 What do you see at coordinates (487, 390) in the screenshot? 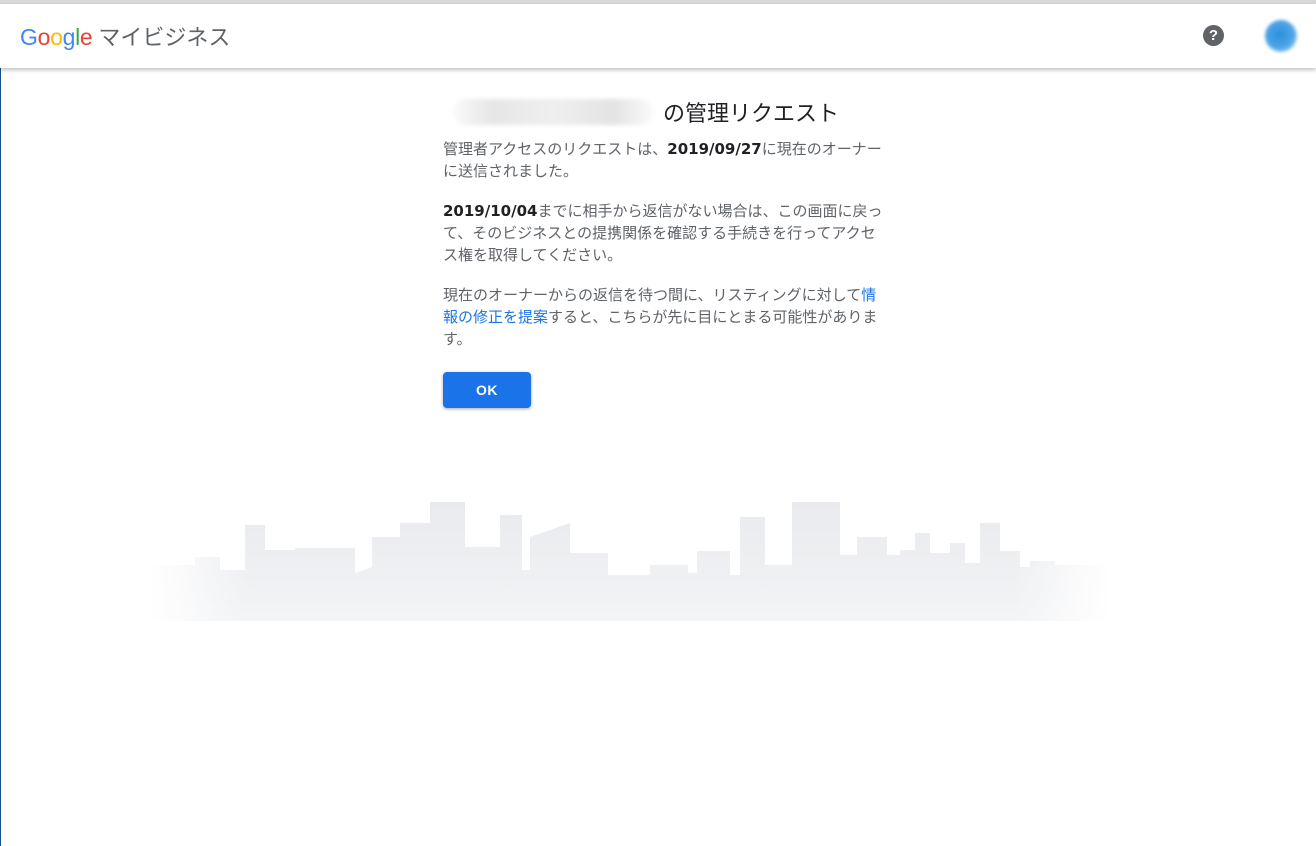
I see `ok-button: OK` at bounding box center [487, 390].